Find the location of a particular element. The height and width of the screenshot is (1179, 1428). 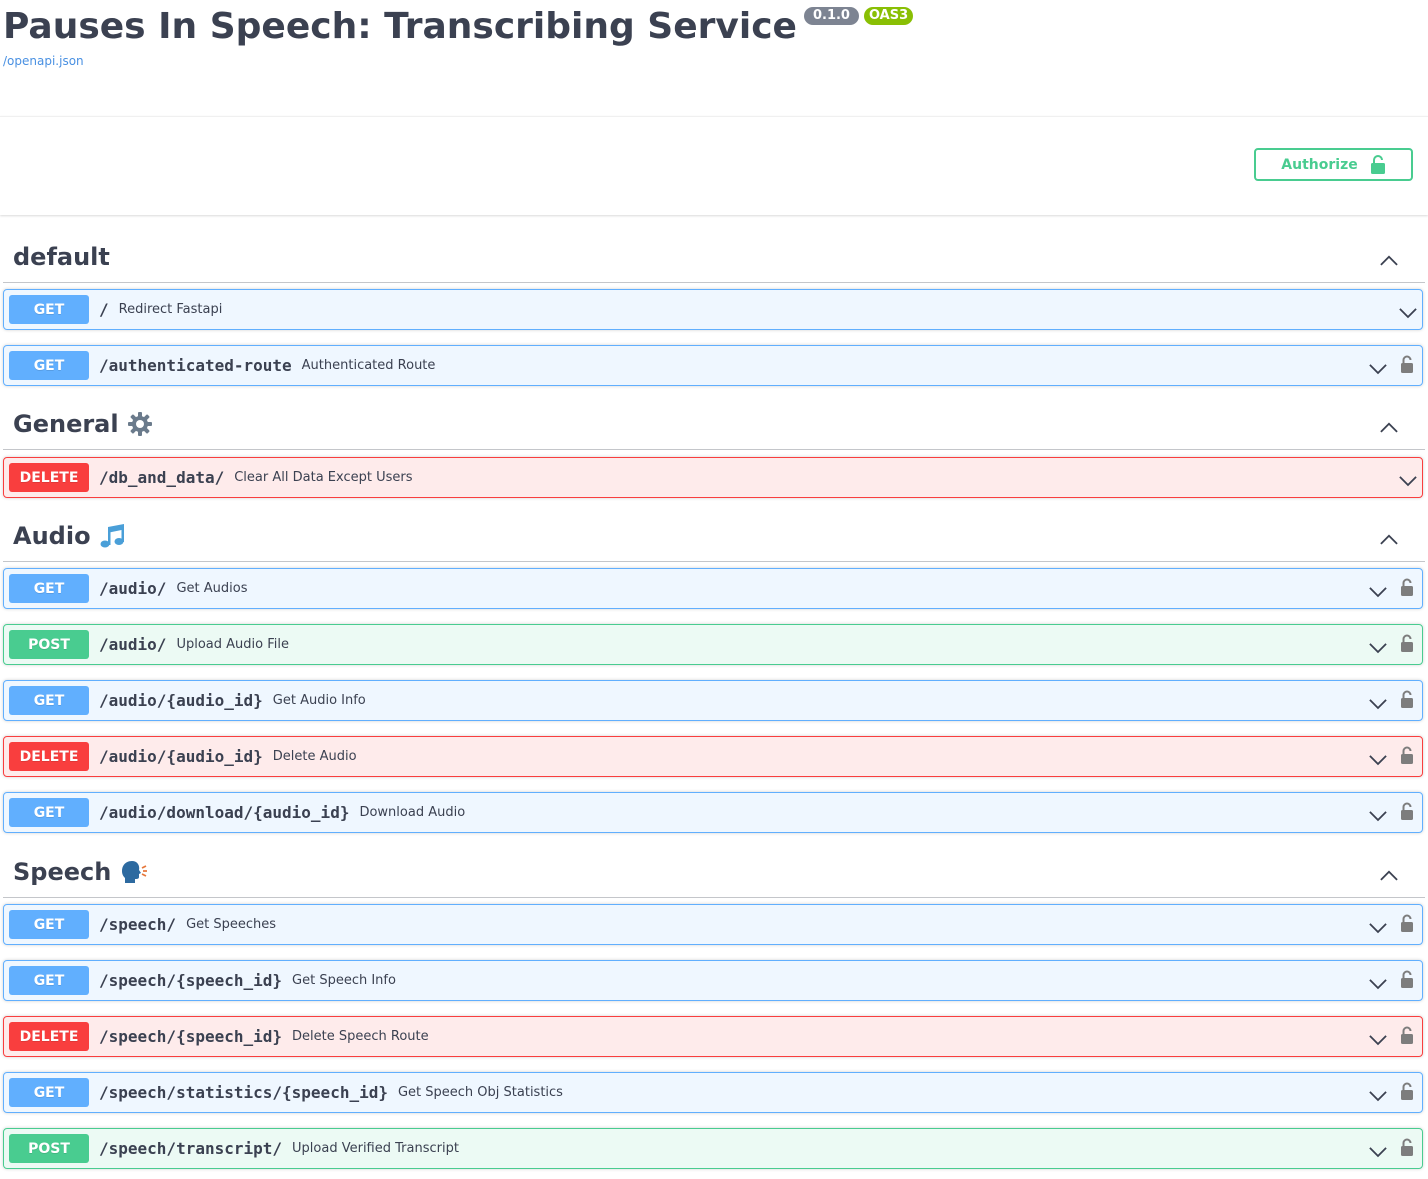

method-badge: POST is located at coordinates (49, 1148).